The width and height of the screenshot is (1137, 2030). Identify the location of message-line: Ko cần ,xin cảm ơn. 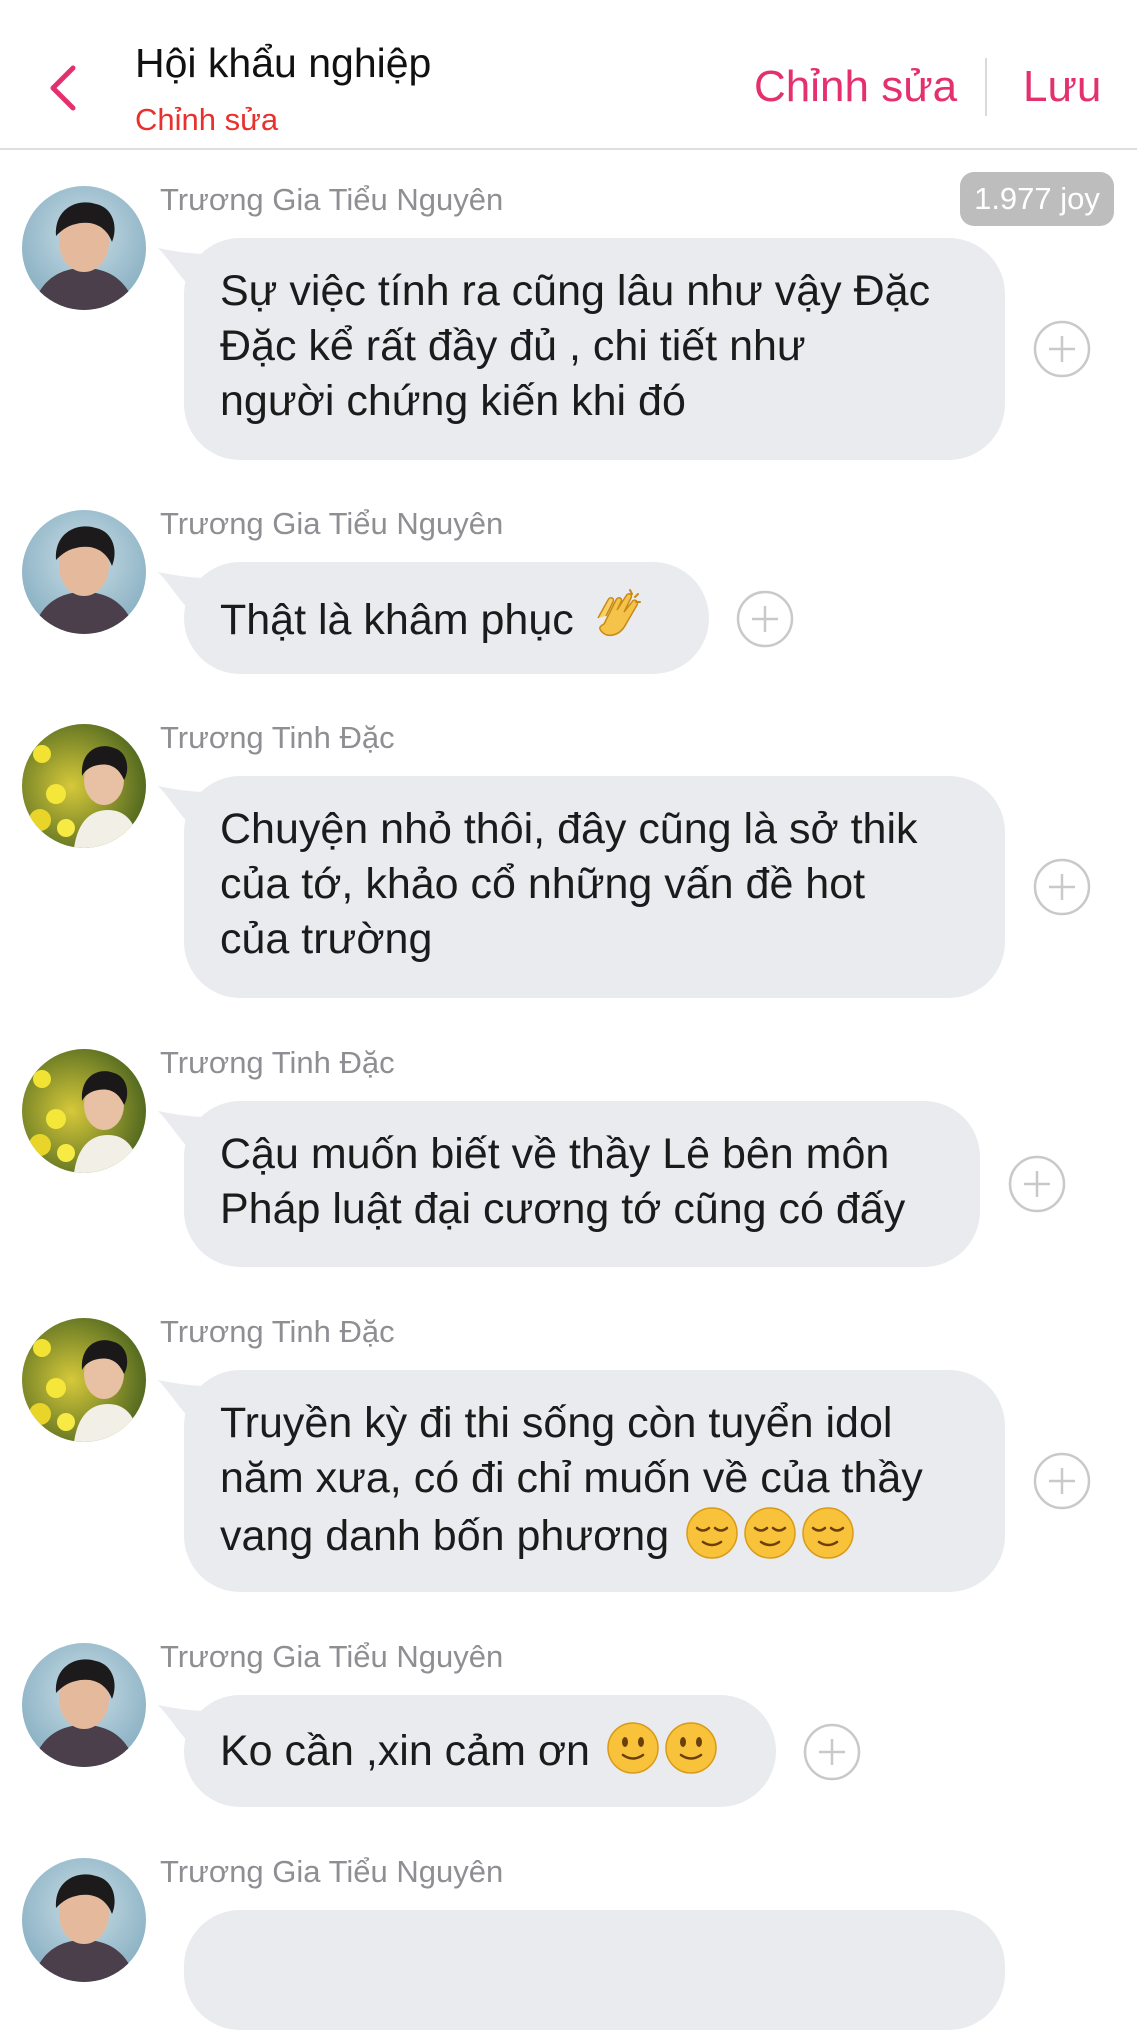
(405, 1751).